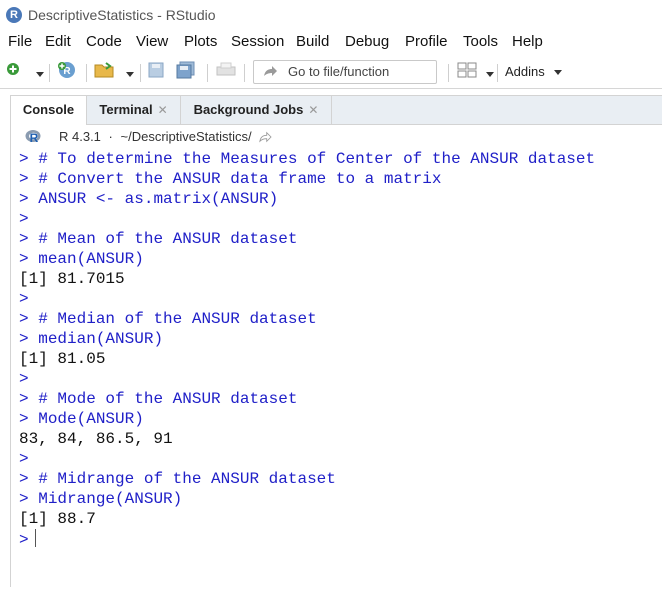 The height and width of the screenshot is (589, 662). Describe the element at coordinates (62, 359) in the screenshot. I see `console-output-line: [1] 81.05` at that location.